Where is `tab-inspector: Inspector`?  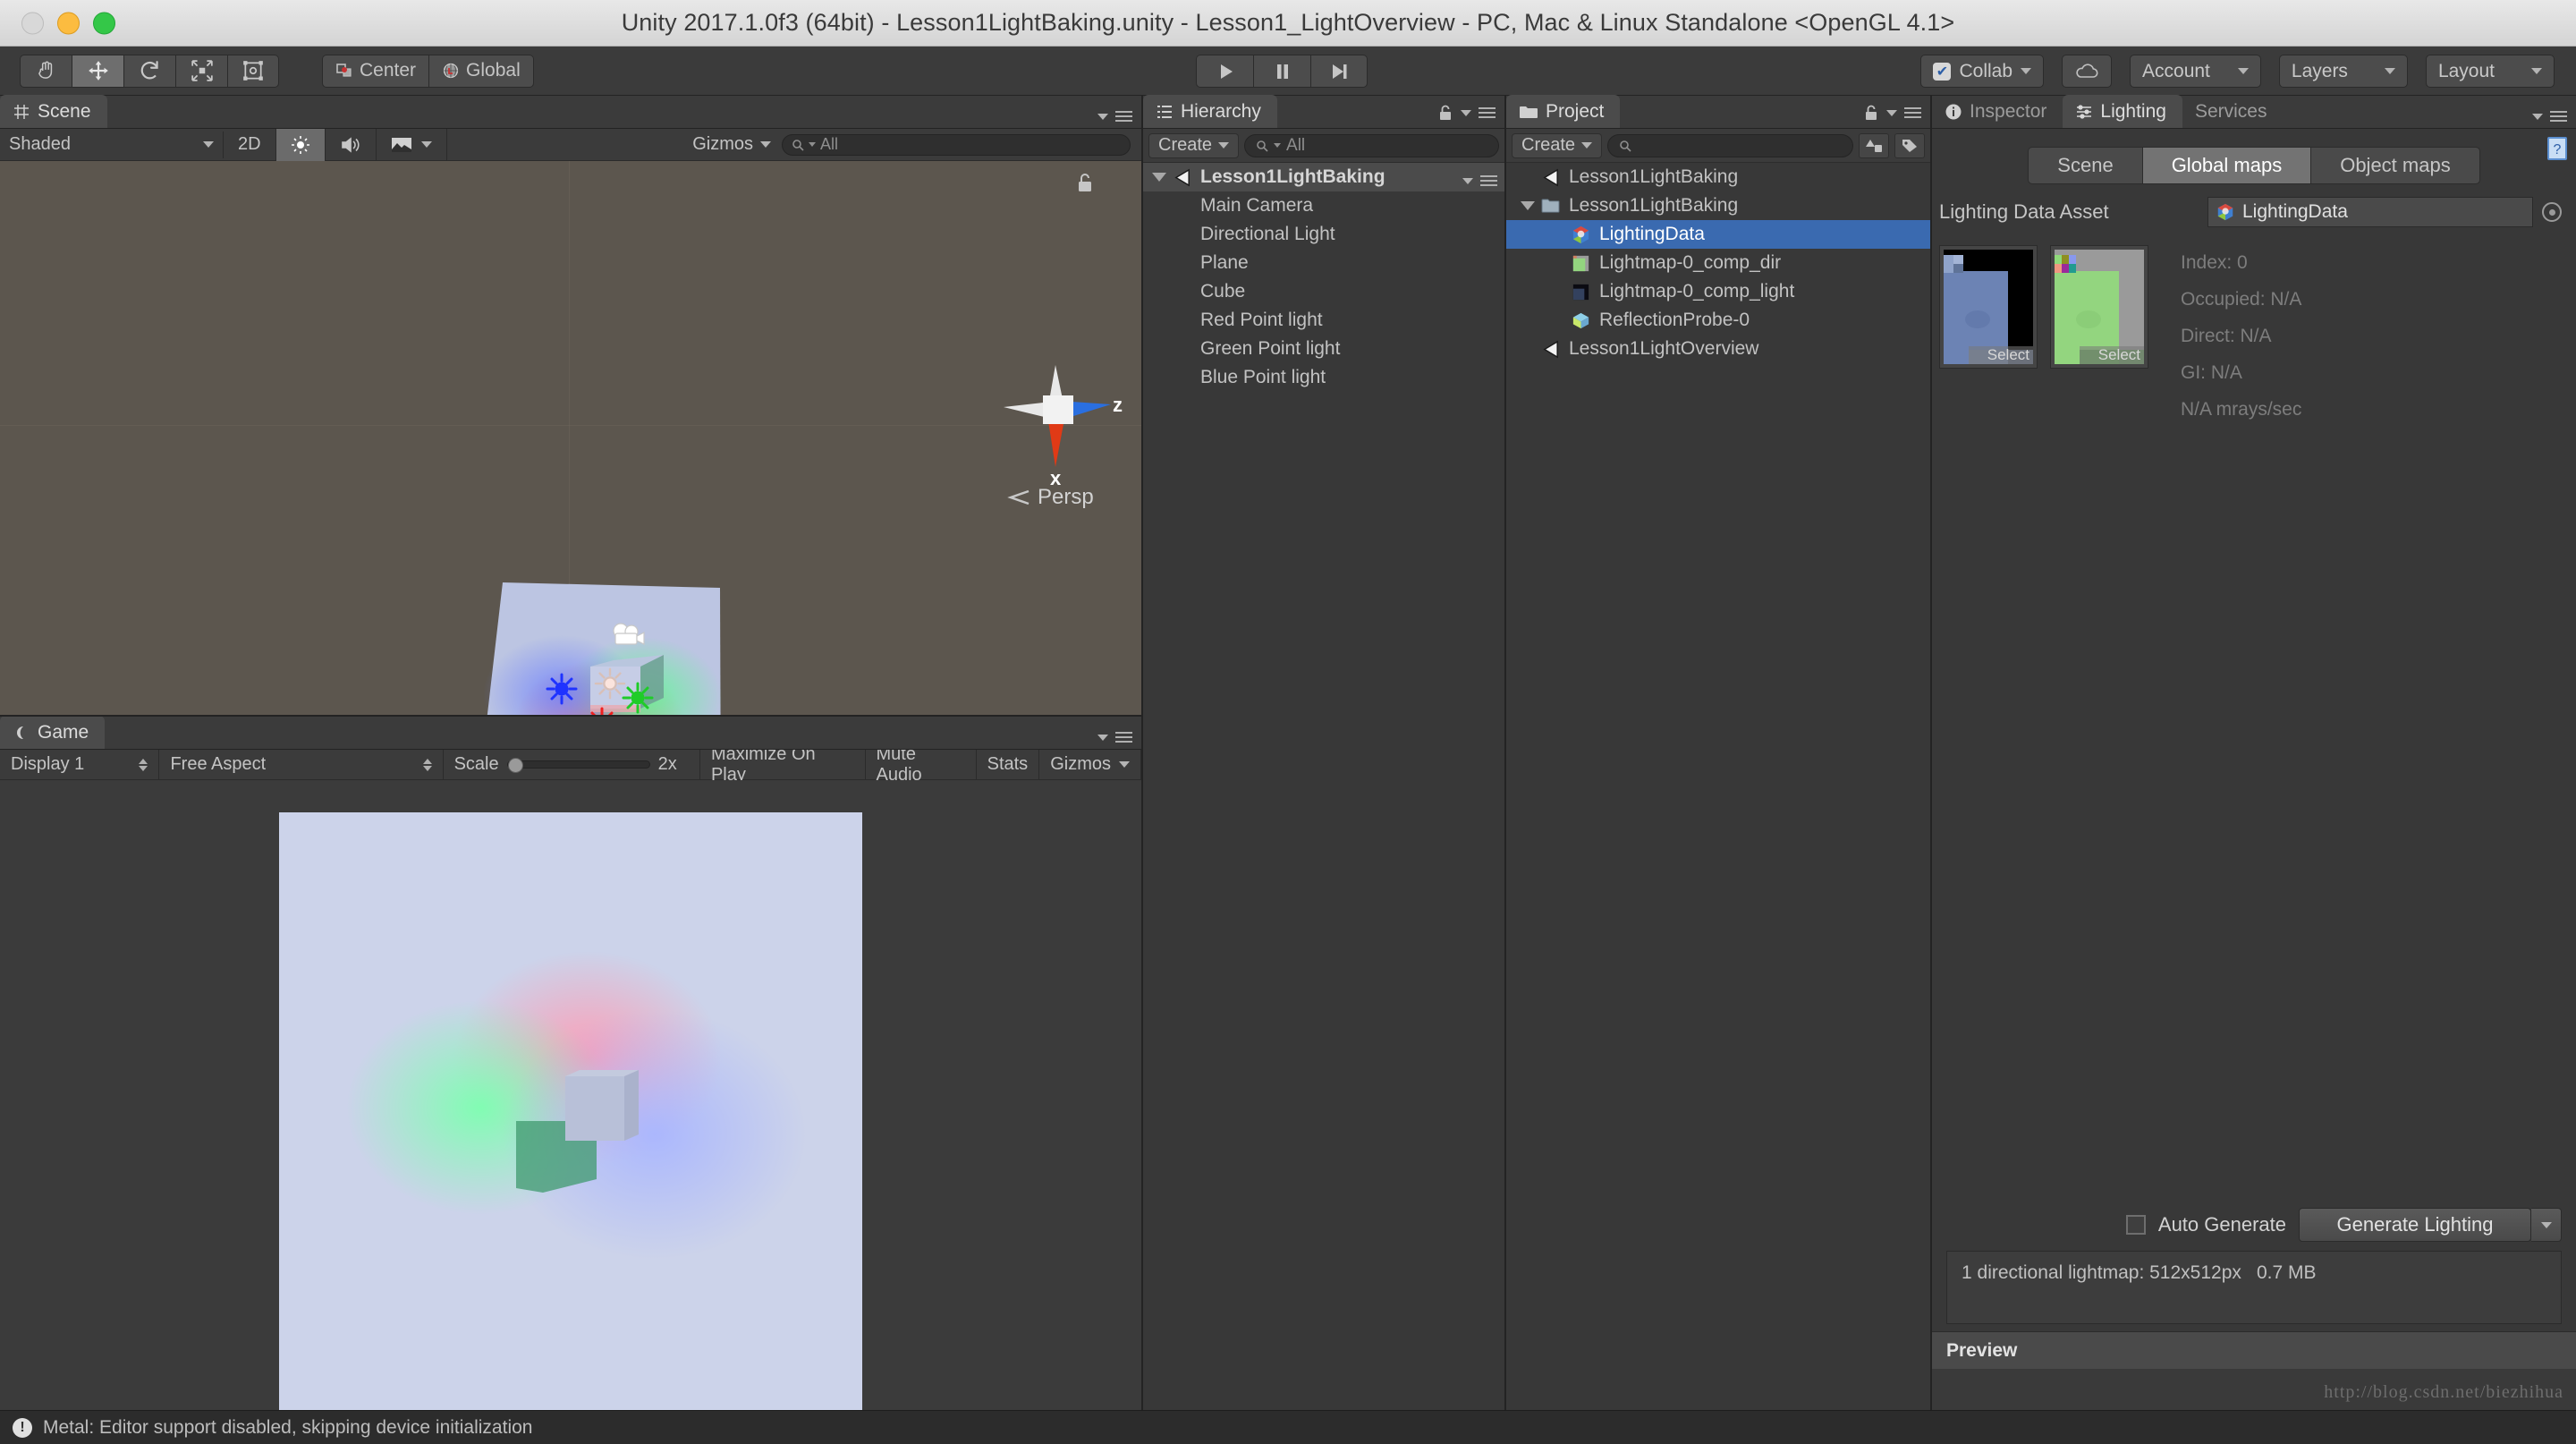 tab-inspector: Inspector is located at coordinates (1997, 112).